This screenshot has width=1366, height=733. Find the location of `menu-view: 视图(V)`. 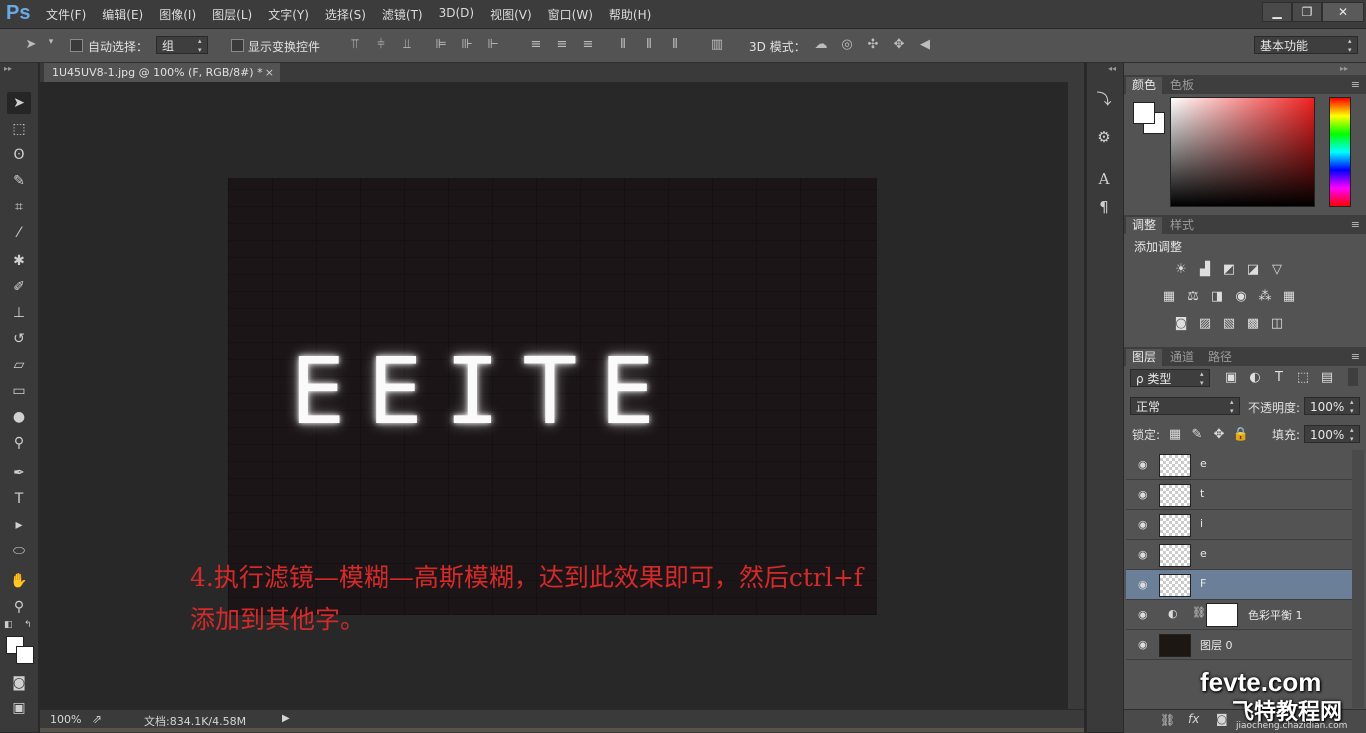

menu-view: 视图(V) is located at coordinates (511, 14).